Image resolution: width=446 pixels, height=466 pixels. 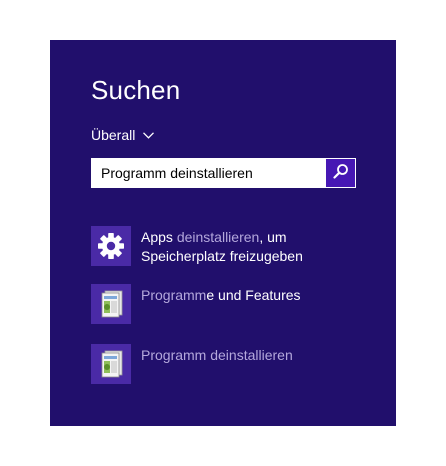 I want to click on result-label: Programm deinstallieren, so click(x=217, y=355).